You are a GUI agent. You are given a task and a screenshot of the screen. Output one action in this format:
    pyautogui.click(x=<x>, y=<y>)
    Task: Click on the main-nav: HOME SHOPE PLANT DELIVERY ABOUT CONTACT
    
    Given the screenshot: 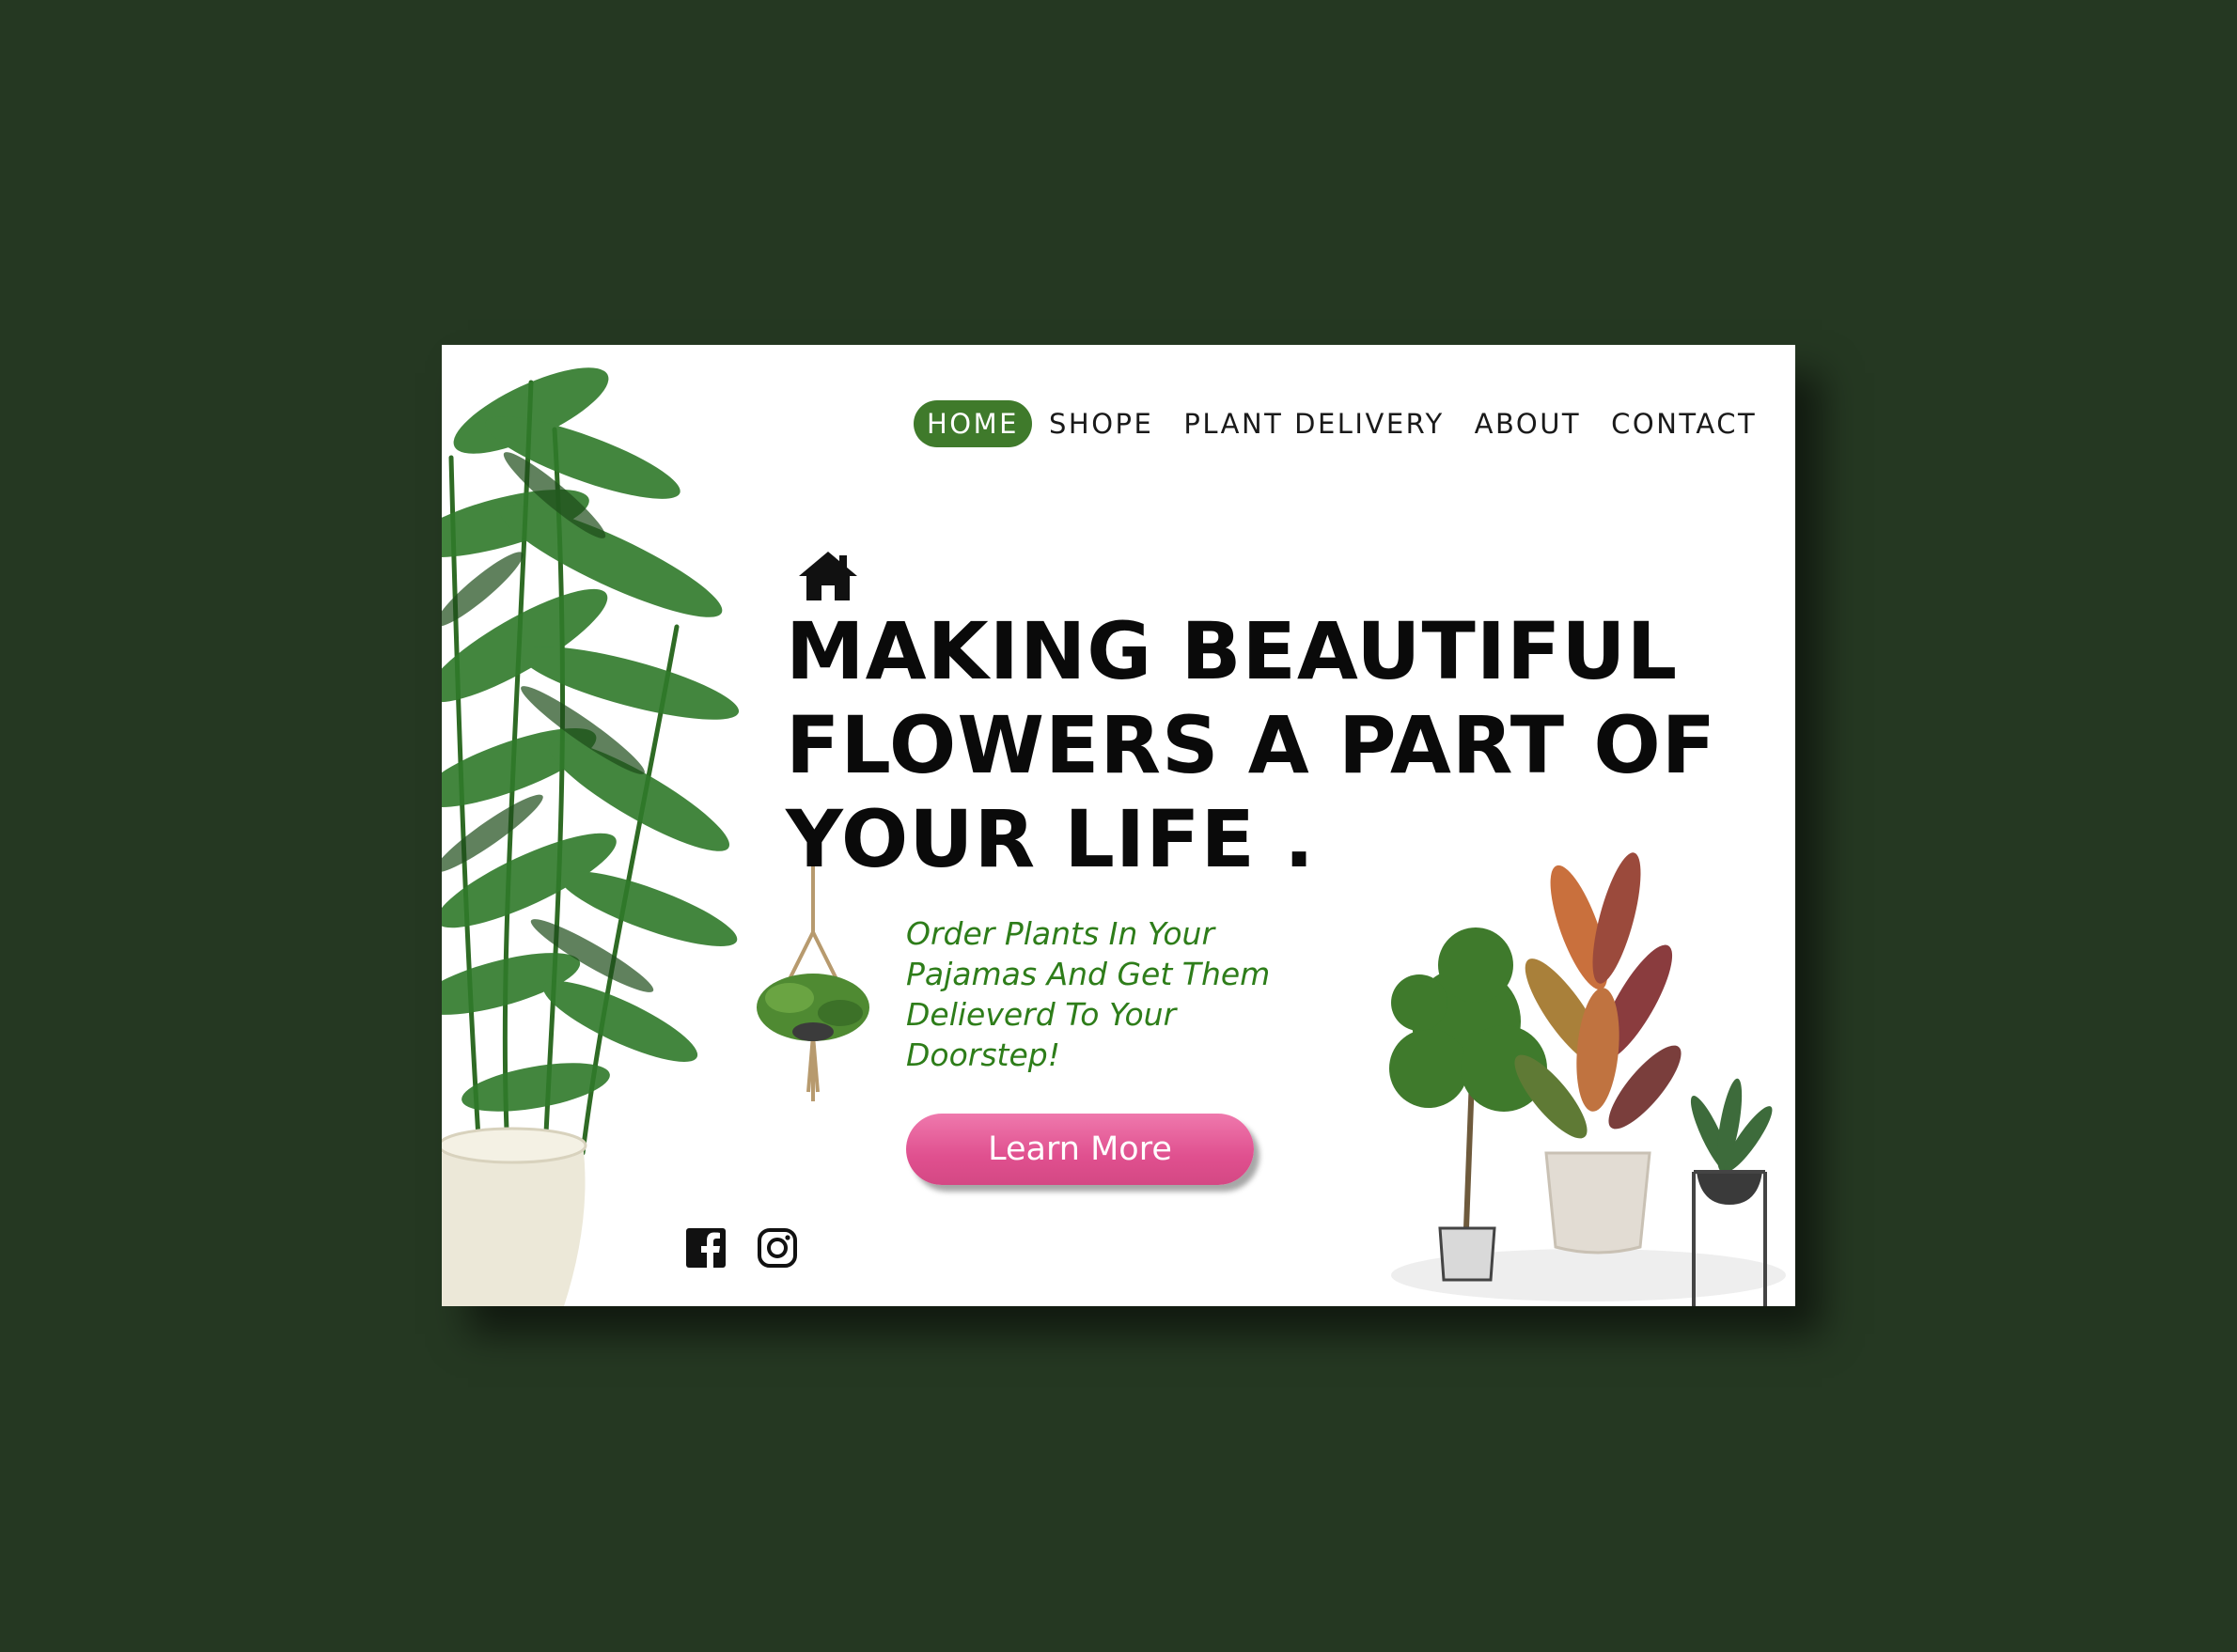 What is the action you would take?
    pyautogui.click(x=1342, y=423)
    